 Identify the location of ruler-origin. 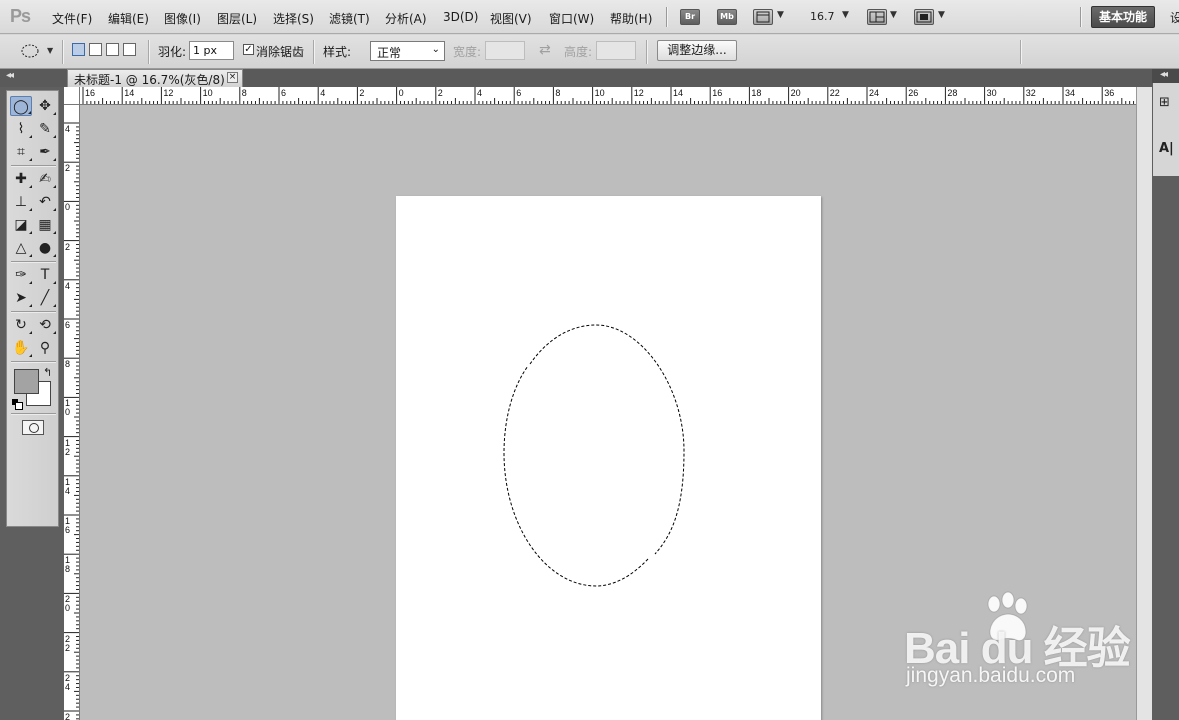
(72, 96).